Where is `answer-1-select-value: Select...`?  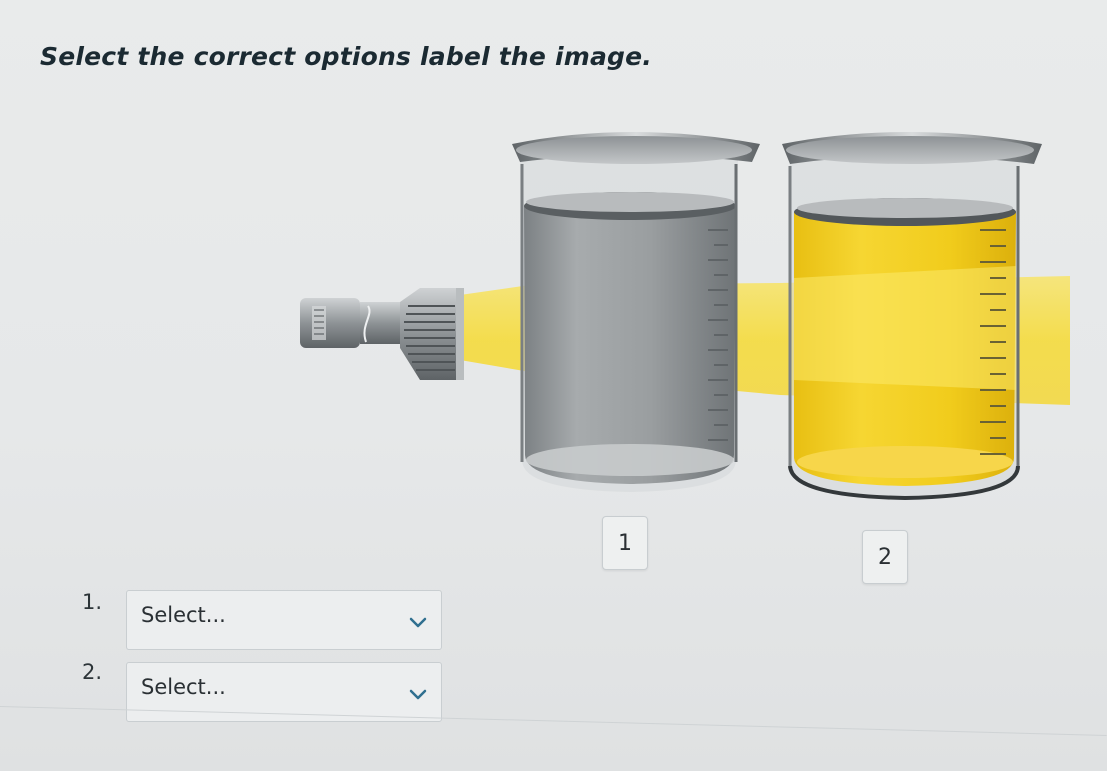 answer-1-select-value: Select... is located at coordinates (183, 615).